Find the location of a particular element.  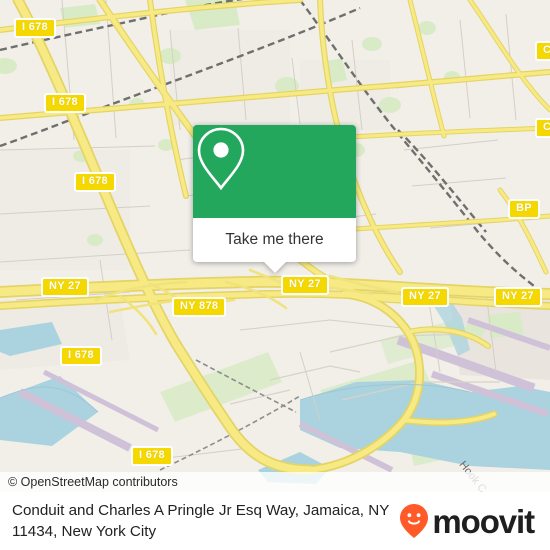

map-pin-icon is located at coordinates (221, 159).